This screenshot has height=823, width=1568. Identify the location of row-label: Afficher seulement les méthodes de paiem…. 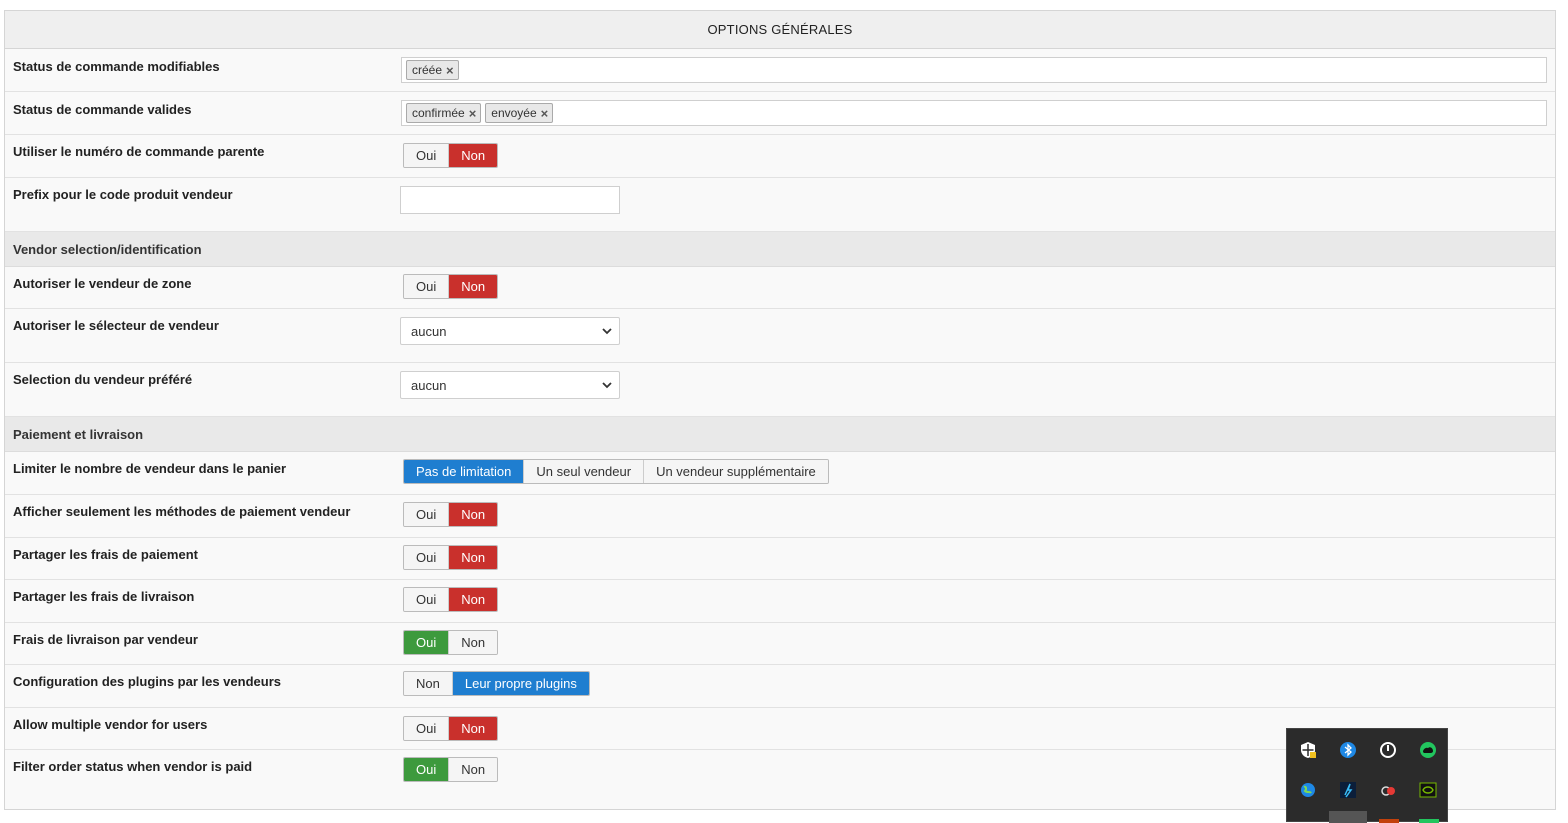
(182, 511).